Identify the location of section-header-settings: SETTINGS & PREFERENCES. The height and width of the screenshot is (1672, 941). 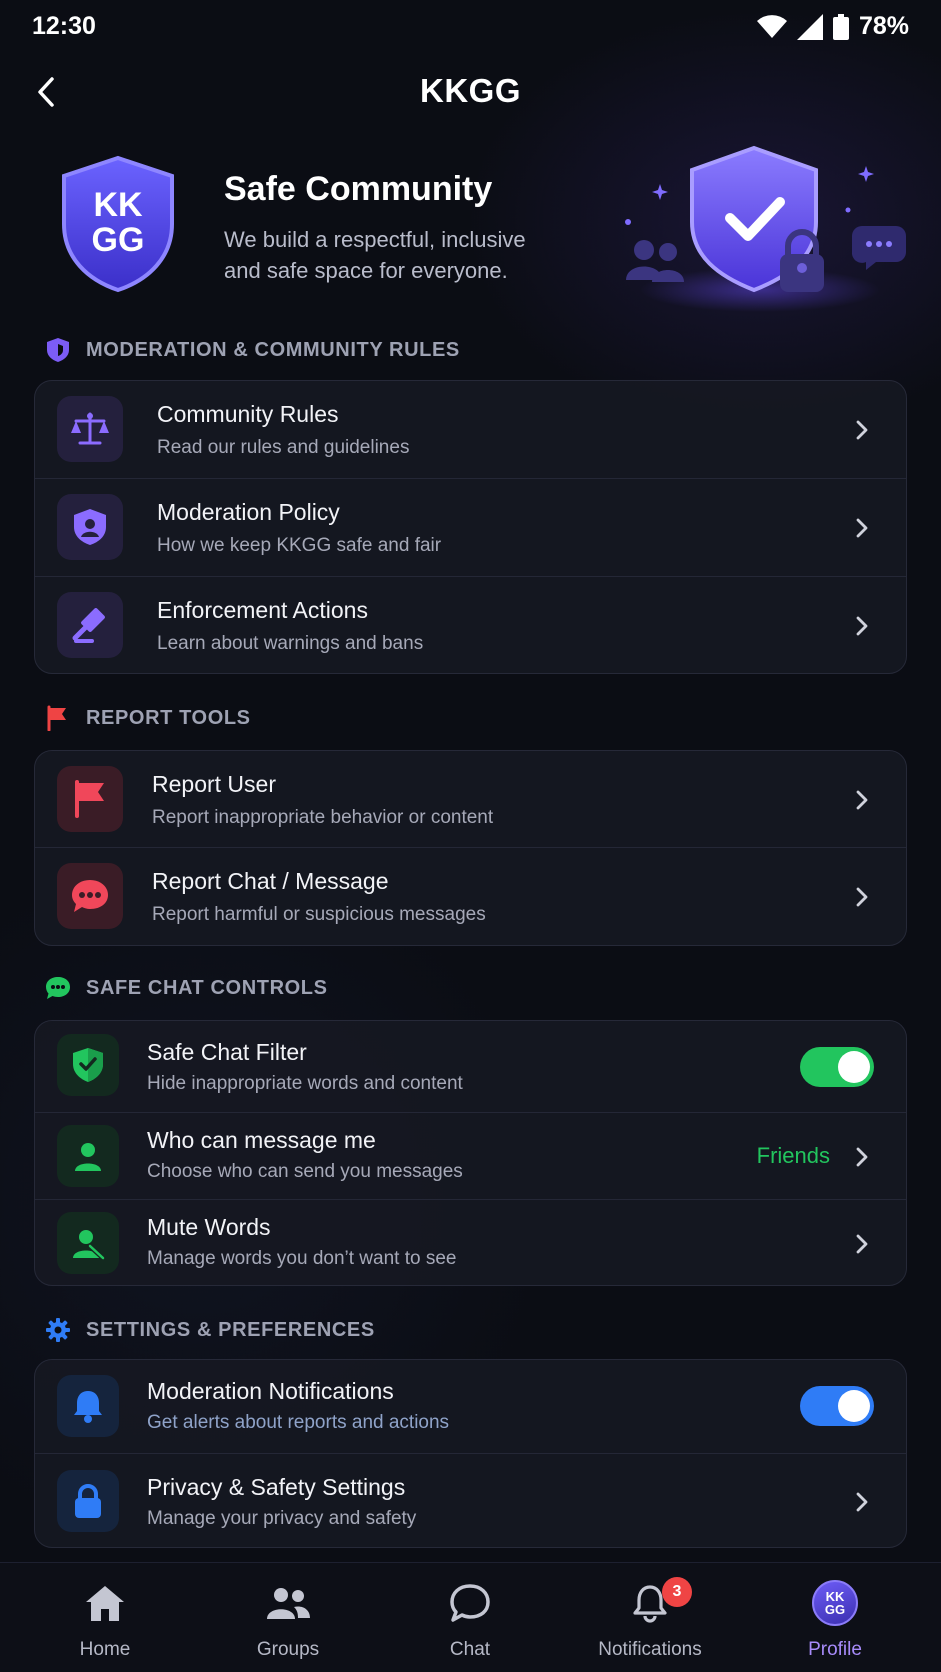
(209, 1330).